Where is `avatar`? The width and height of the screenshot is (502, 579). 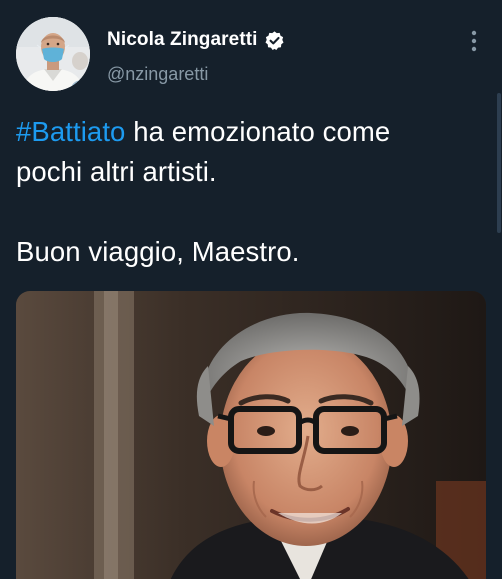 avatar is located at coordinates (53, 54).